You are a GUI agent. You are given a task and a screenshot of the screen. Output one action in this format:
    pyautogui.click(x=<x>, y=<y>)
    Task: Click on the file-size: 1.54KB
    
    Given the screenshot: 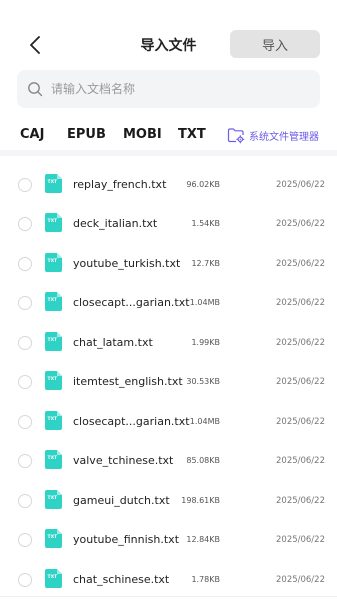 What is the action you would take?
    pyautogui.click(x=205, y=223)
    